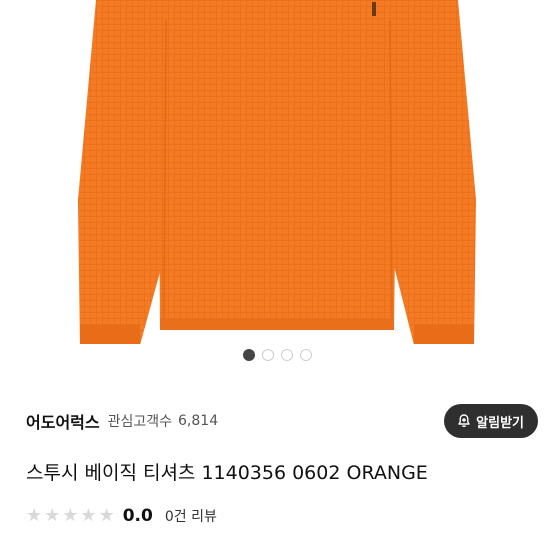 The width and height of the screenshot is (554, 554). What do you see at coordinates (227, 473) in the screenshot?
I see `product-title: 스투시 베이직 티셔츠 1140356 0602 ORANGE` at bounding box center [227, 473].